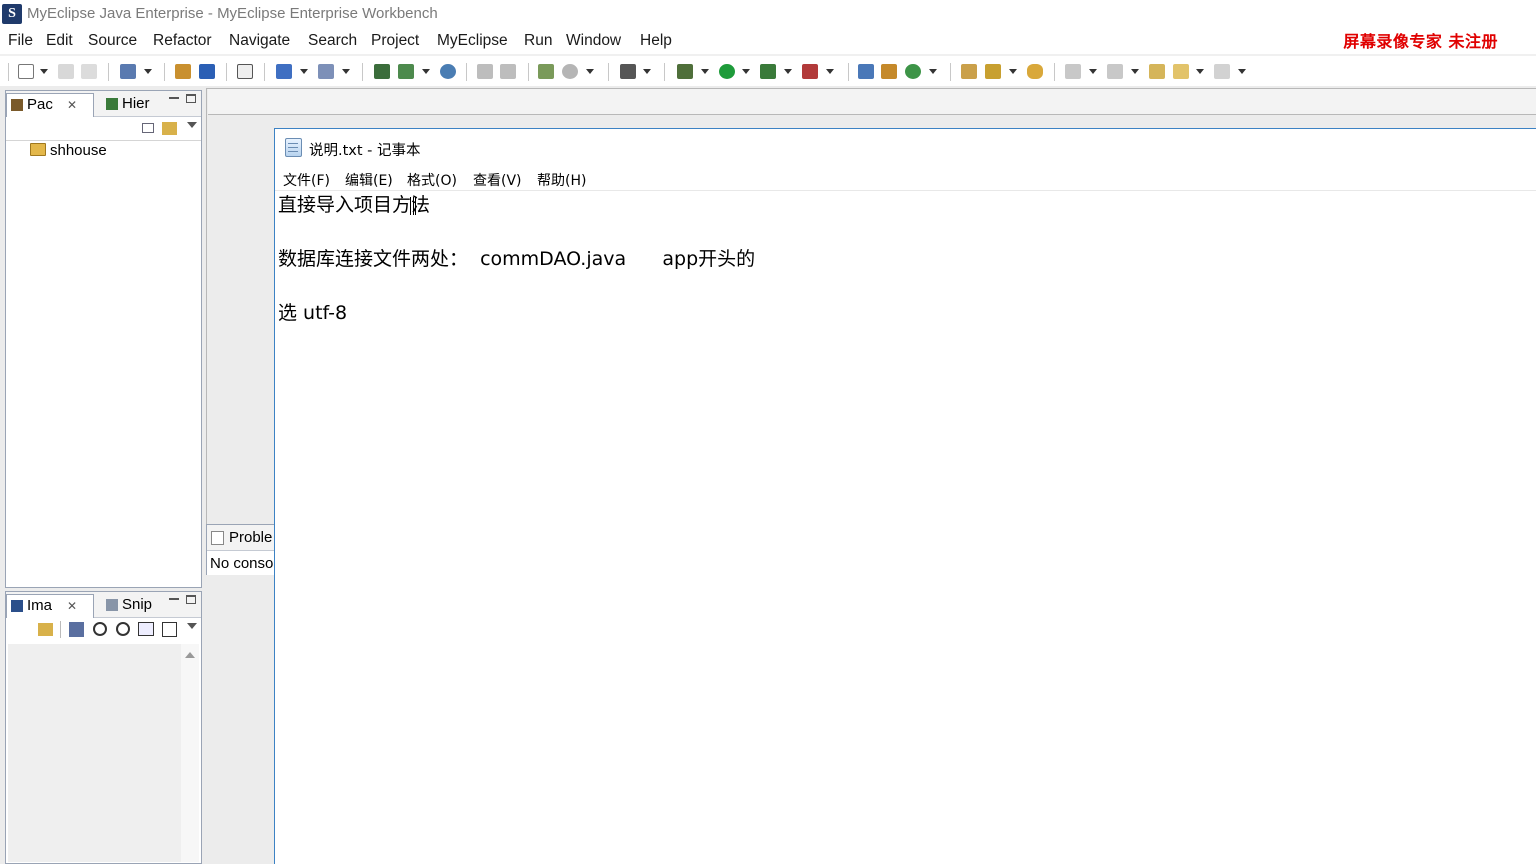 The width and height of the screenshot is (1536, 864). I want to click on open-type-dropdown-icon, so click(346, 71).